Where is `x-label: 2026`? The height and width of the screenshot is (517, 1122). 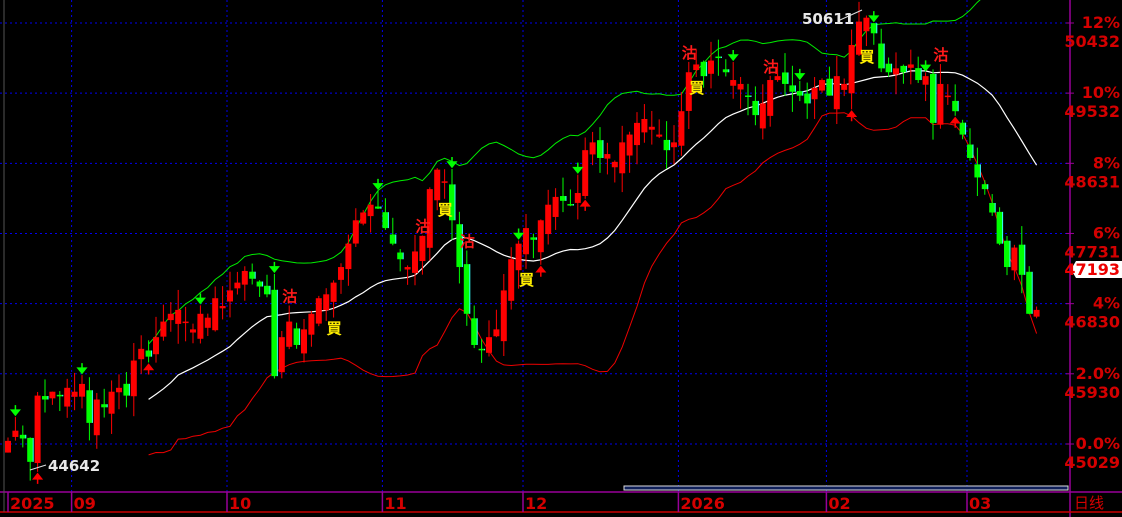 x-label: 2026 is located at coordinates (702, 503).